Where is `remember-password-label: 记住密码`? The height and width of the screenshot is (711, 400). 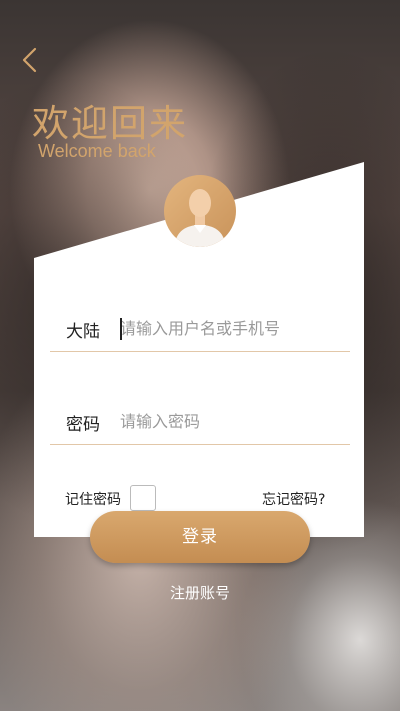
remember-password-label: 记住密码 is located at coordinates (93, 500).